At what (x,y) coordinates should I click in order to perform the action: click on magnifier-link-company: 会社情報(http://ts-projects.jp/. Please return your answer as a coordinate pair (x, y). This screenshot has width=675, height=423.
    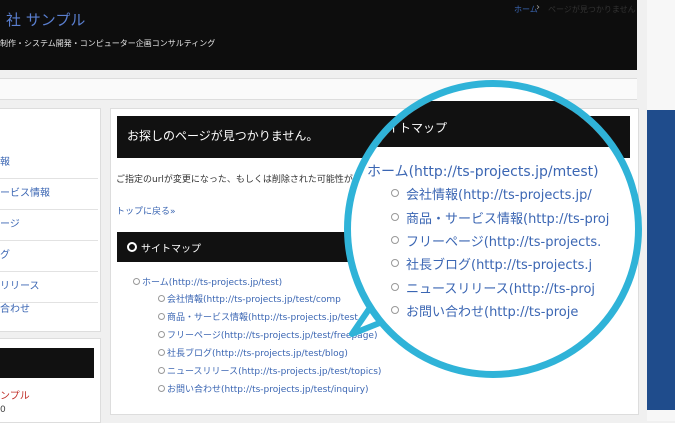
    Looking at the image, I should click on (499, 193).